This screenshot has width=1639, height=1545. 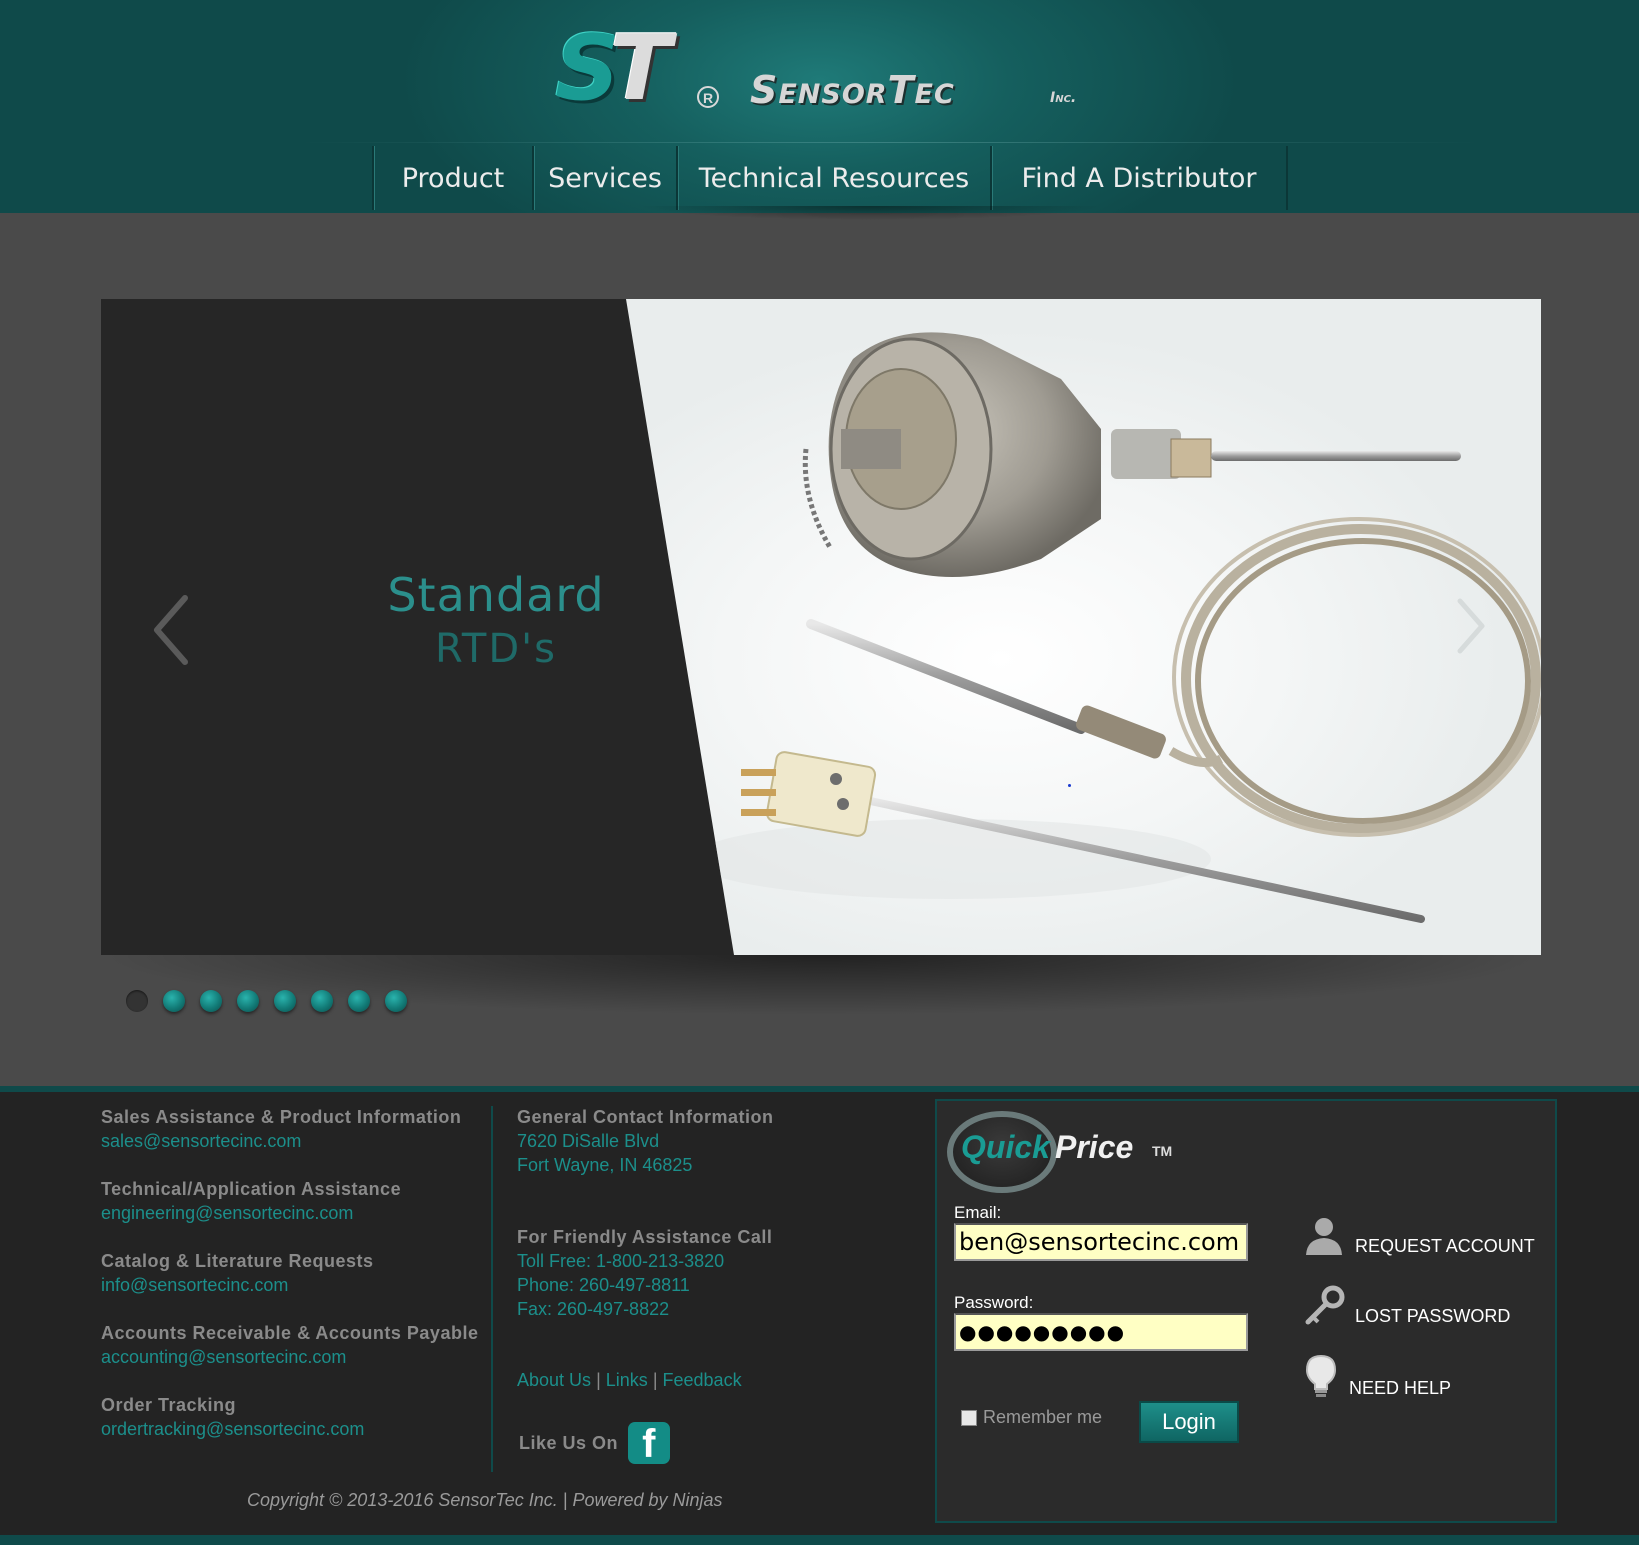 I want to click on contact-label: Sales Assistance & Product Information, so click(x=281, y=1117).